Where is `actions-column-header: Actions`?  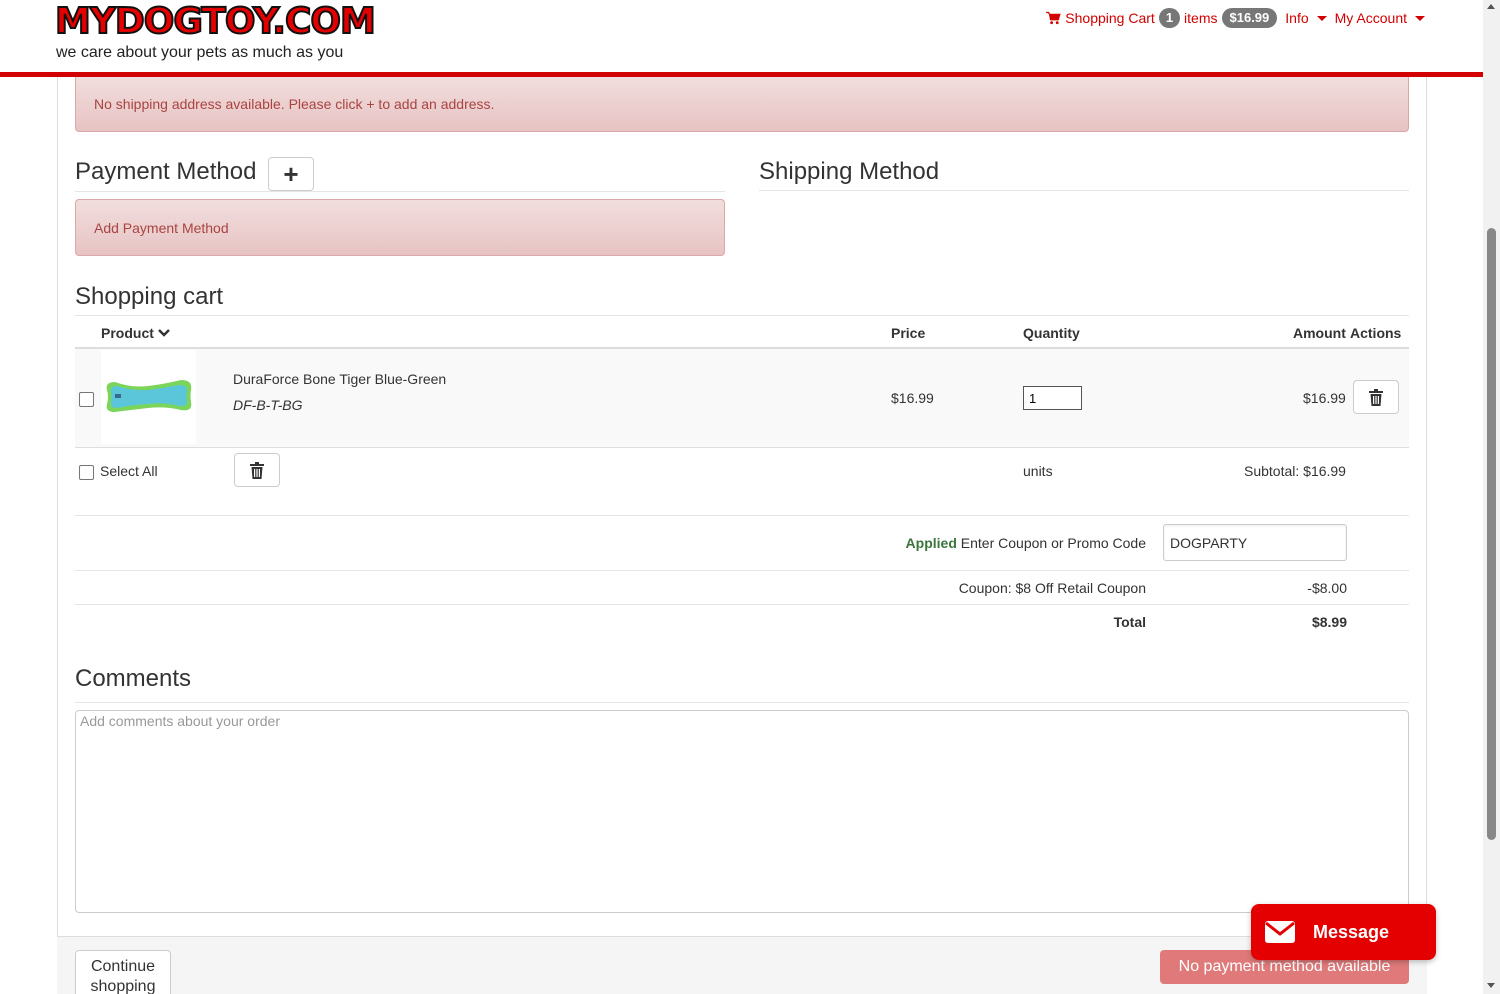
actions-column-header: Actions is located at coordinates (1376, 333).